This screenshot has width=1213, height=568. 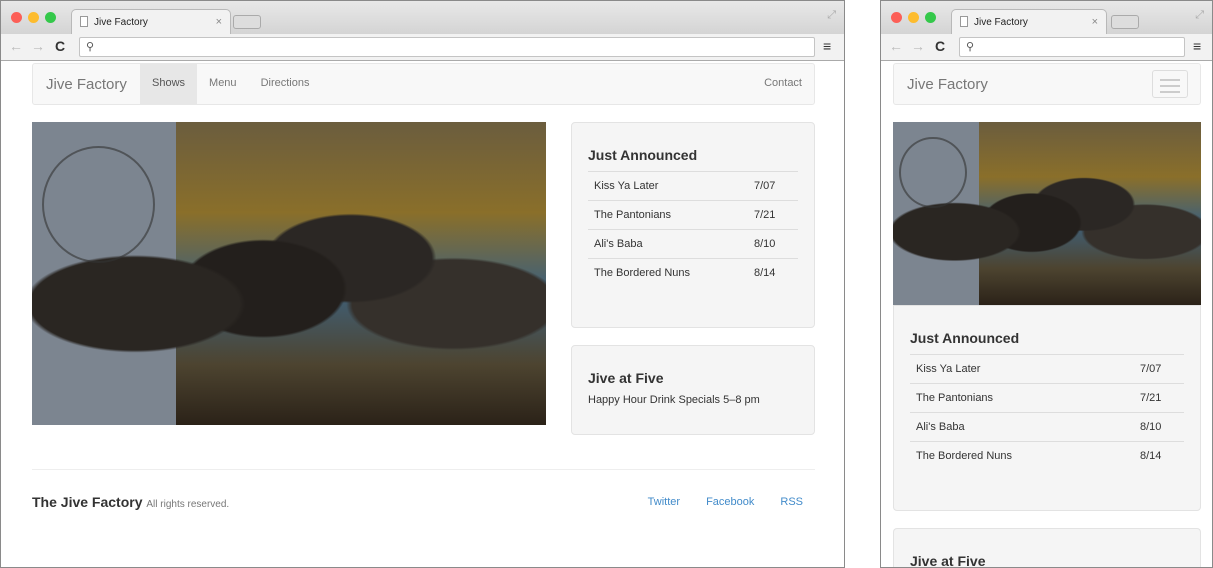 I want to click on nav-menu: Menu, so click(x=223, y=84).